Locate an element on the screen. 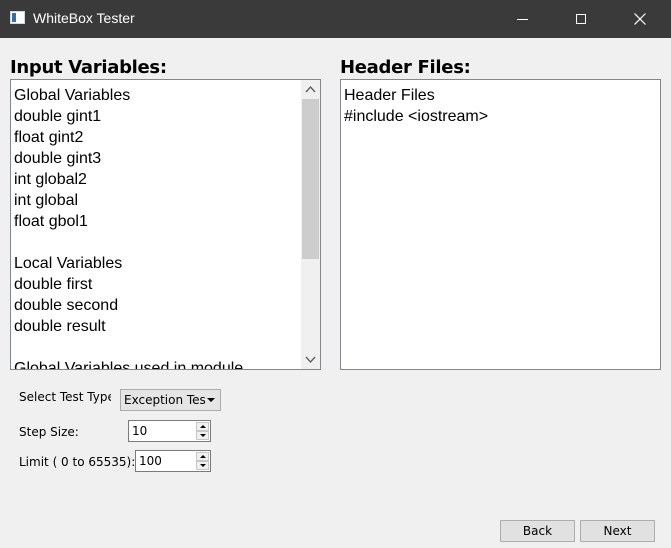 The height and width of the screenshot is (548, 671). header-files-label: Header Files: is located at coordinates (405, 67).